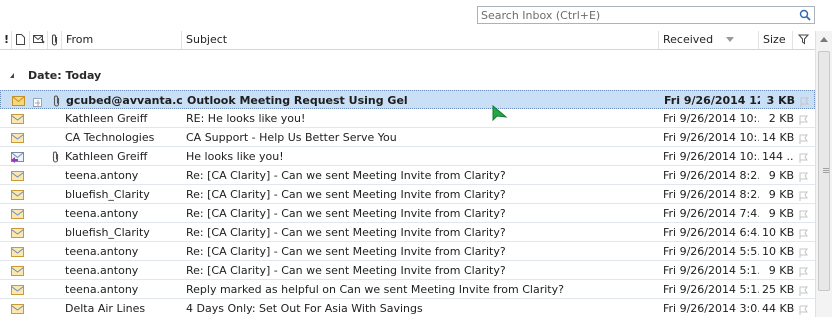 The image size is (832, 317). Describe the element at coordinates (730, 39) in the screenshot. I see `sort-descending-icon` at that location.